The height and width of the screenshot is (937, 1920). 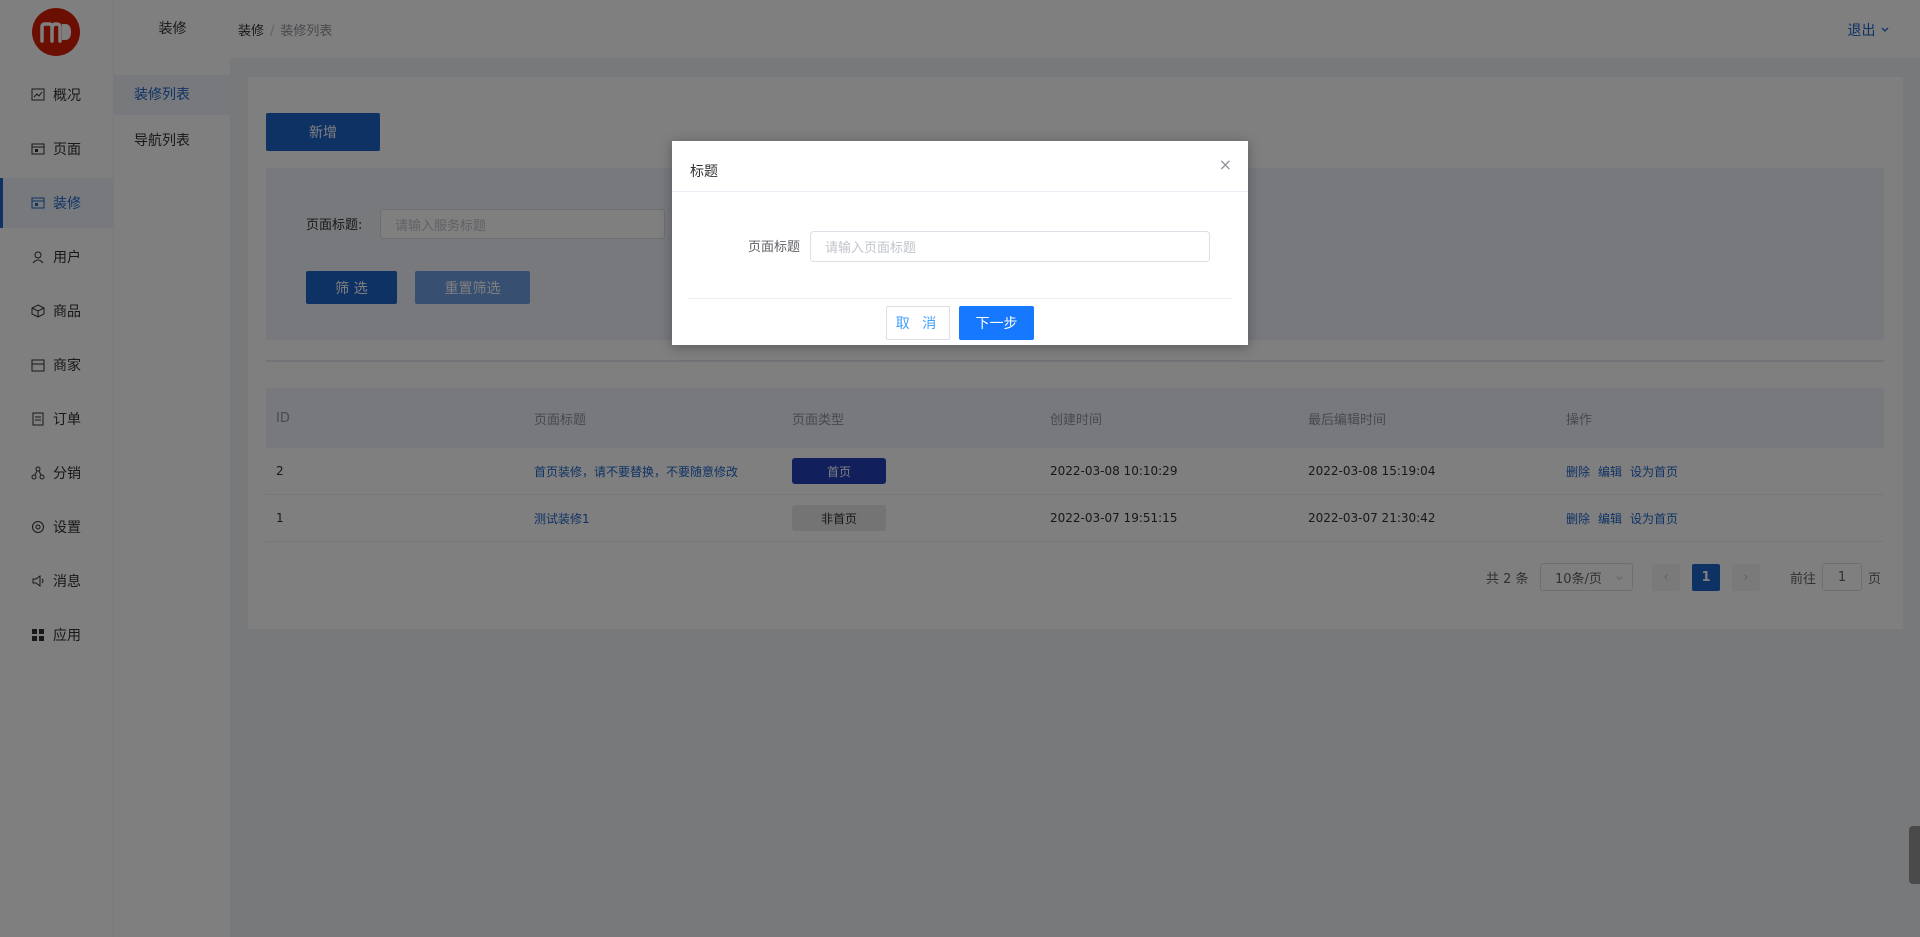 I want to click on dialog-divider, so click(x=960, y=191).